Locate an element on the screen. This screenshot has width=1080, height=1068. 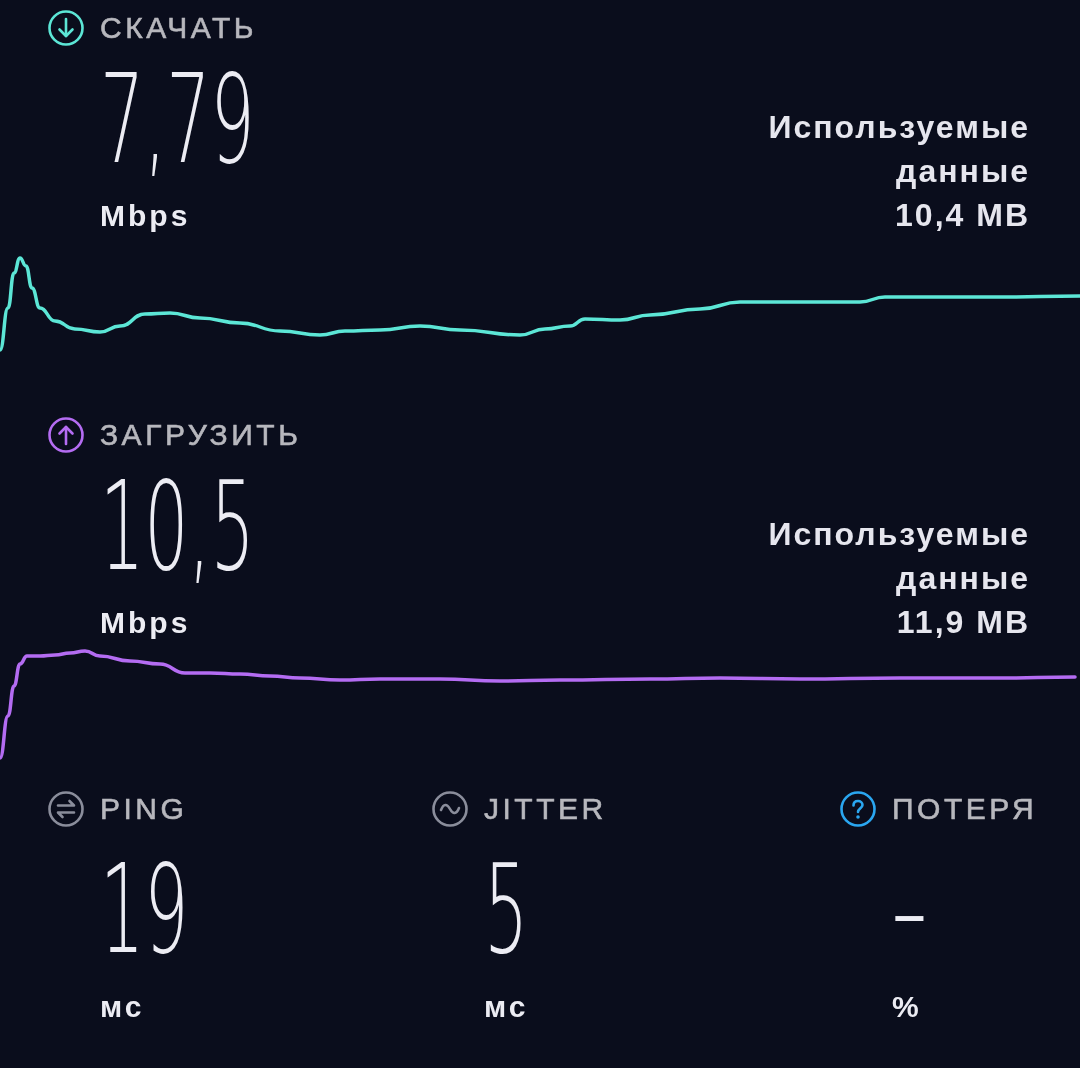
test-label: СКАЧАТЬ is located at coordinates (178, 28).